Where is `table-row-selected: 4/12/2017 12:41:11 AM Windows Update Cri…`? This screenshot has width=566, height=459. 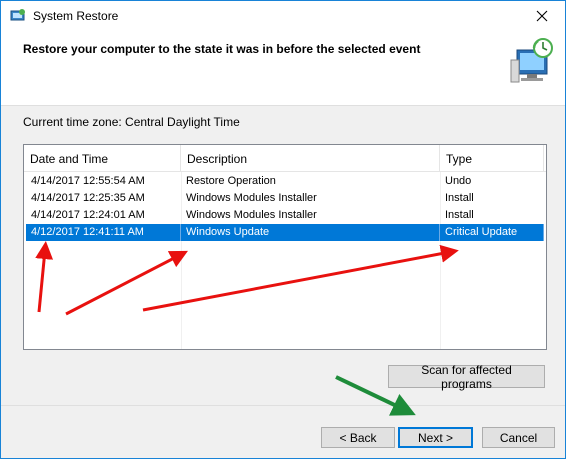 table-row-selected: 4/12/2017 12:41:11 AM Windows Update Cri… is located at coordinates (285, 232).